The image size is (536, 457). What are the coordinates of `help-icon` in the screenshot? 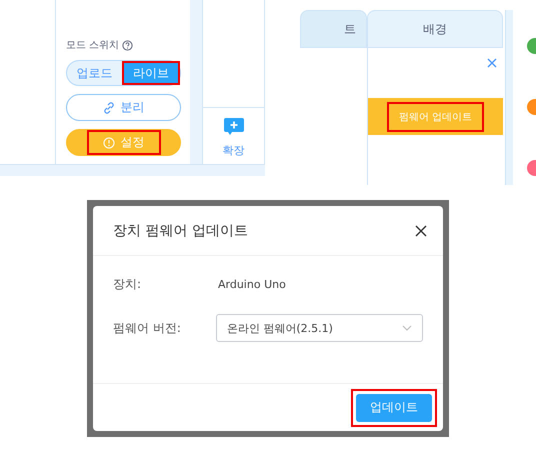 It's located at (128, 45).